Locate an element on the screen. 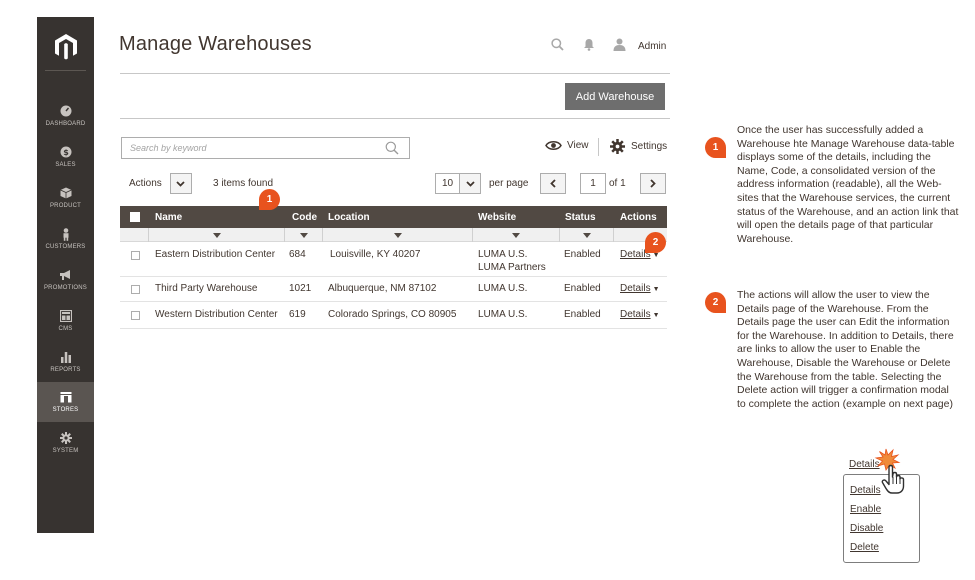 The height and width of the screenshot is (580, 975). mass-actions-label: Actions is located at coordinates (145, 183).